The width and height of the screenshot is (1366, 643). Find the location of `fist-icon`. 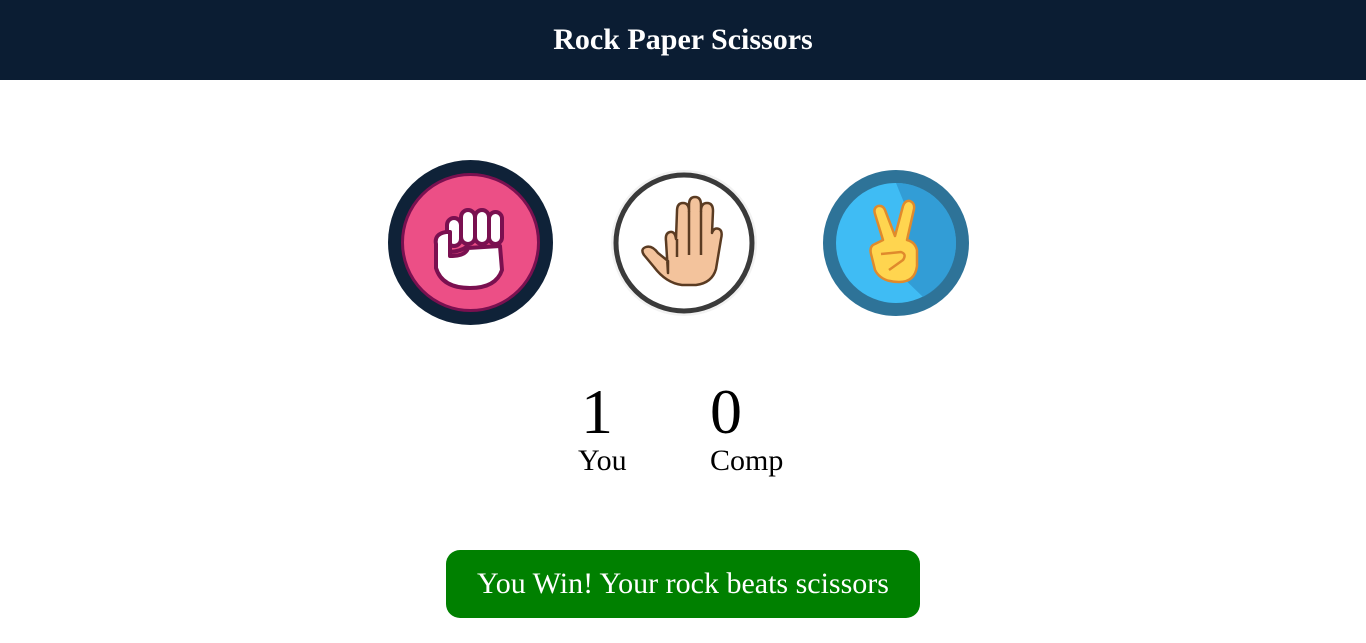

fist-icon is located at coordinates (470, 242).